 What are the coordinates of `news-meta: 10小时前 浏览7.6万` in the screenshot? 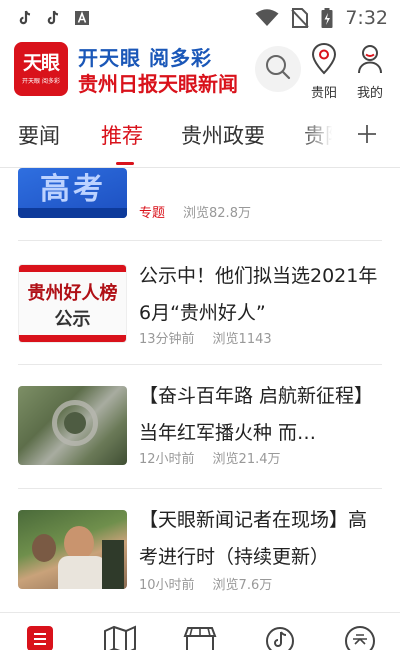 It's located at (205, 583).